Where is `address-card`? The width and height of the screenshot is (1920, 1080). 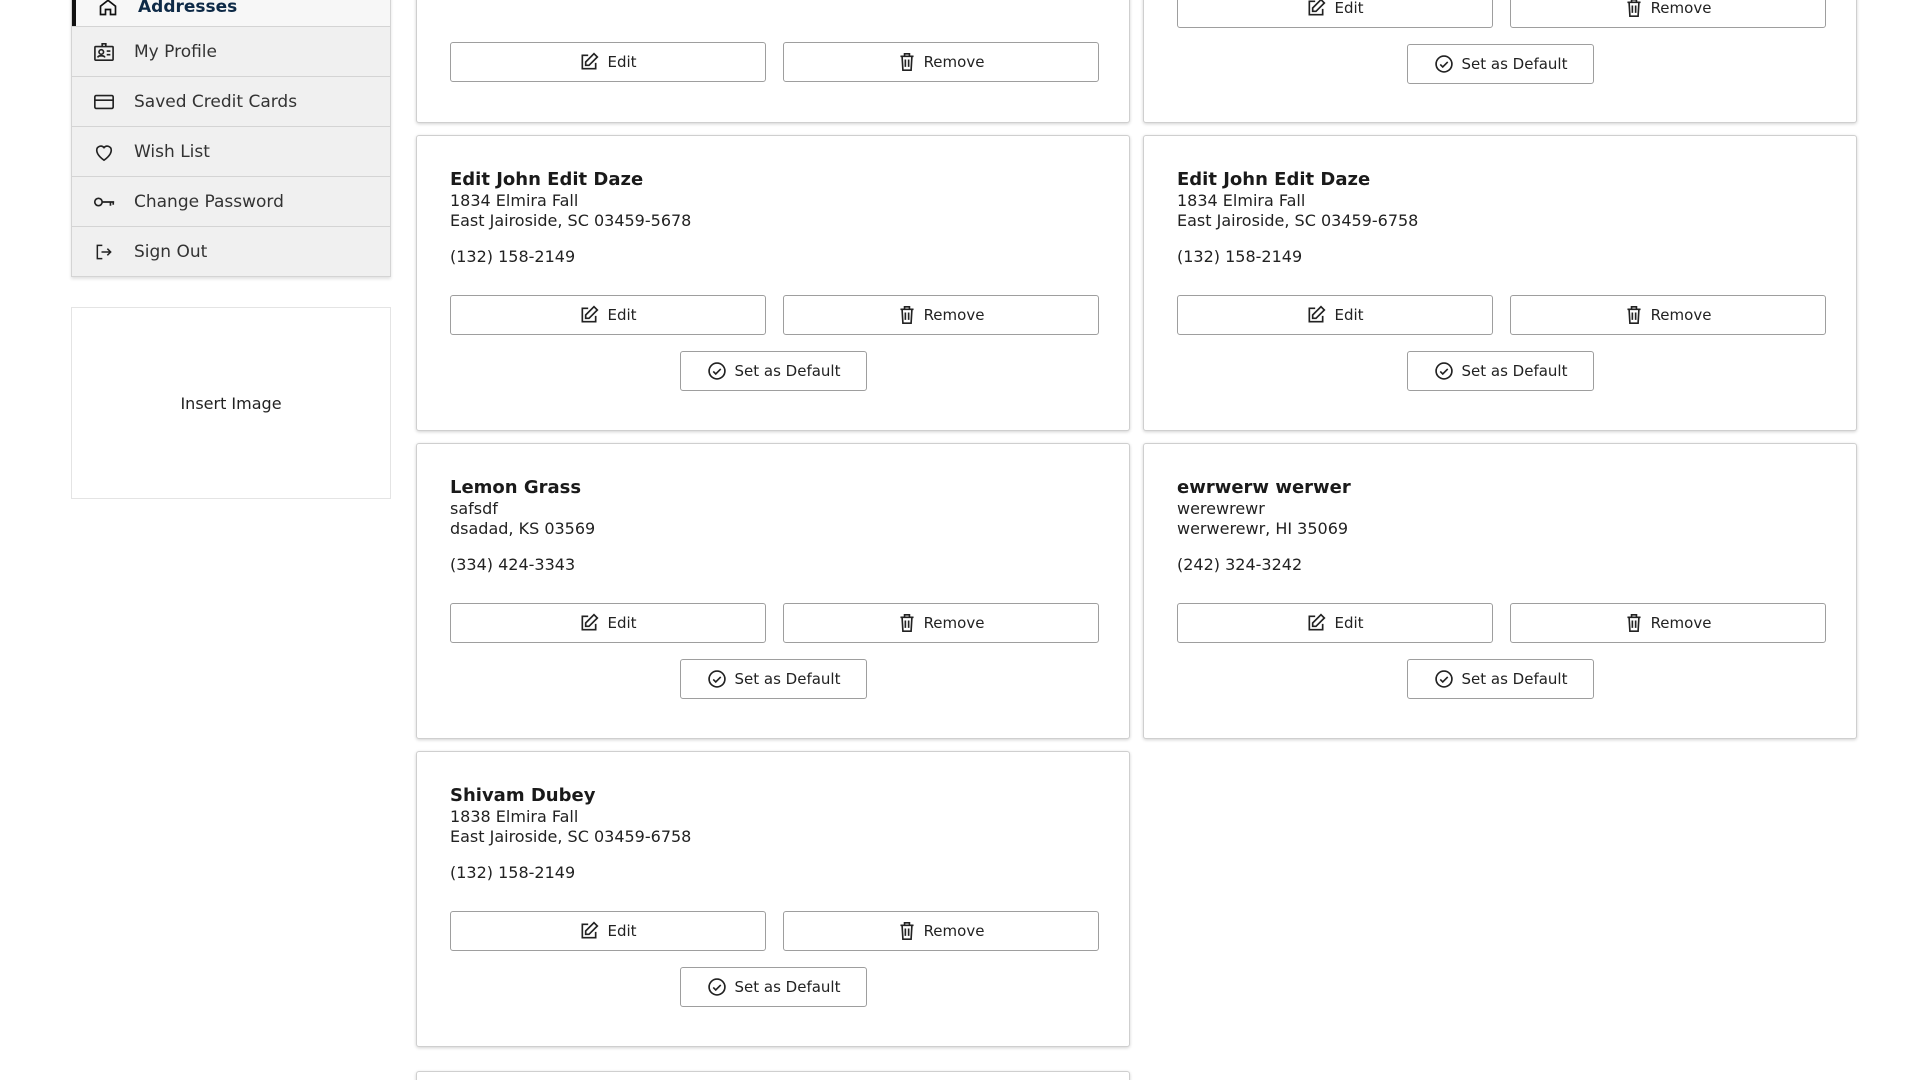 address-card is located at coordinates (773, 1075).